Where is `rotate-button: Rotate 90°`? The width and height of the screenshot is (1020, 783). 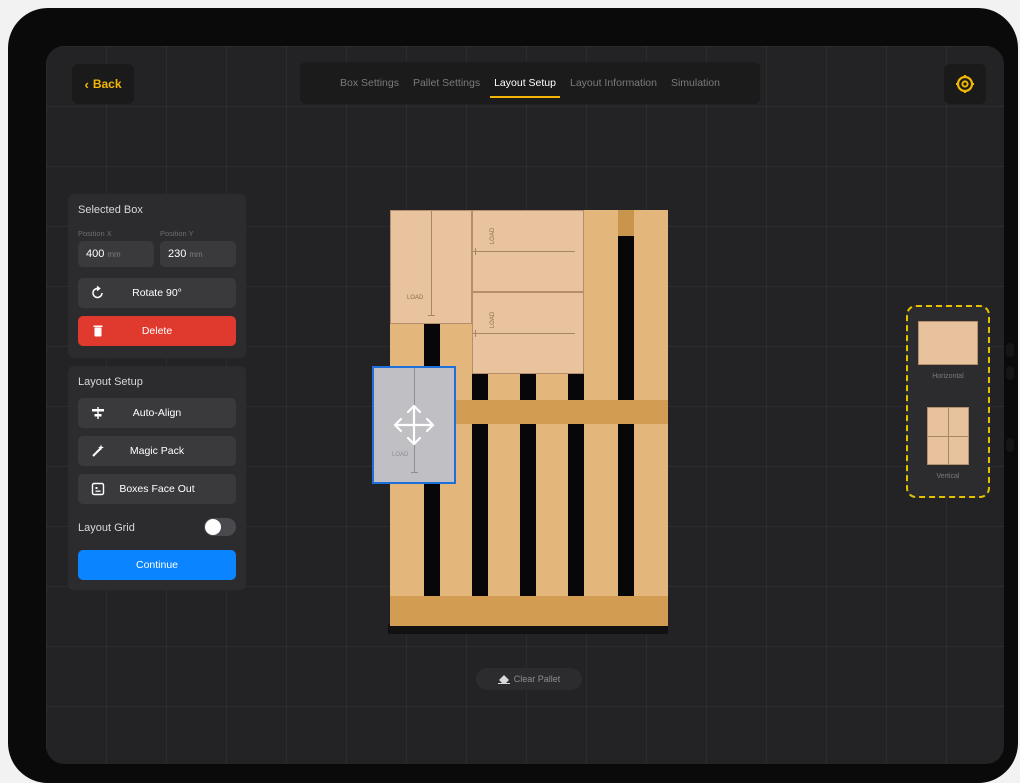
rotate-button: Rotate 90° is located at coordinates (157, 293).